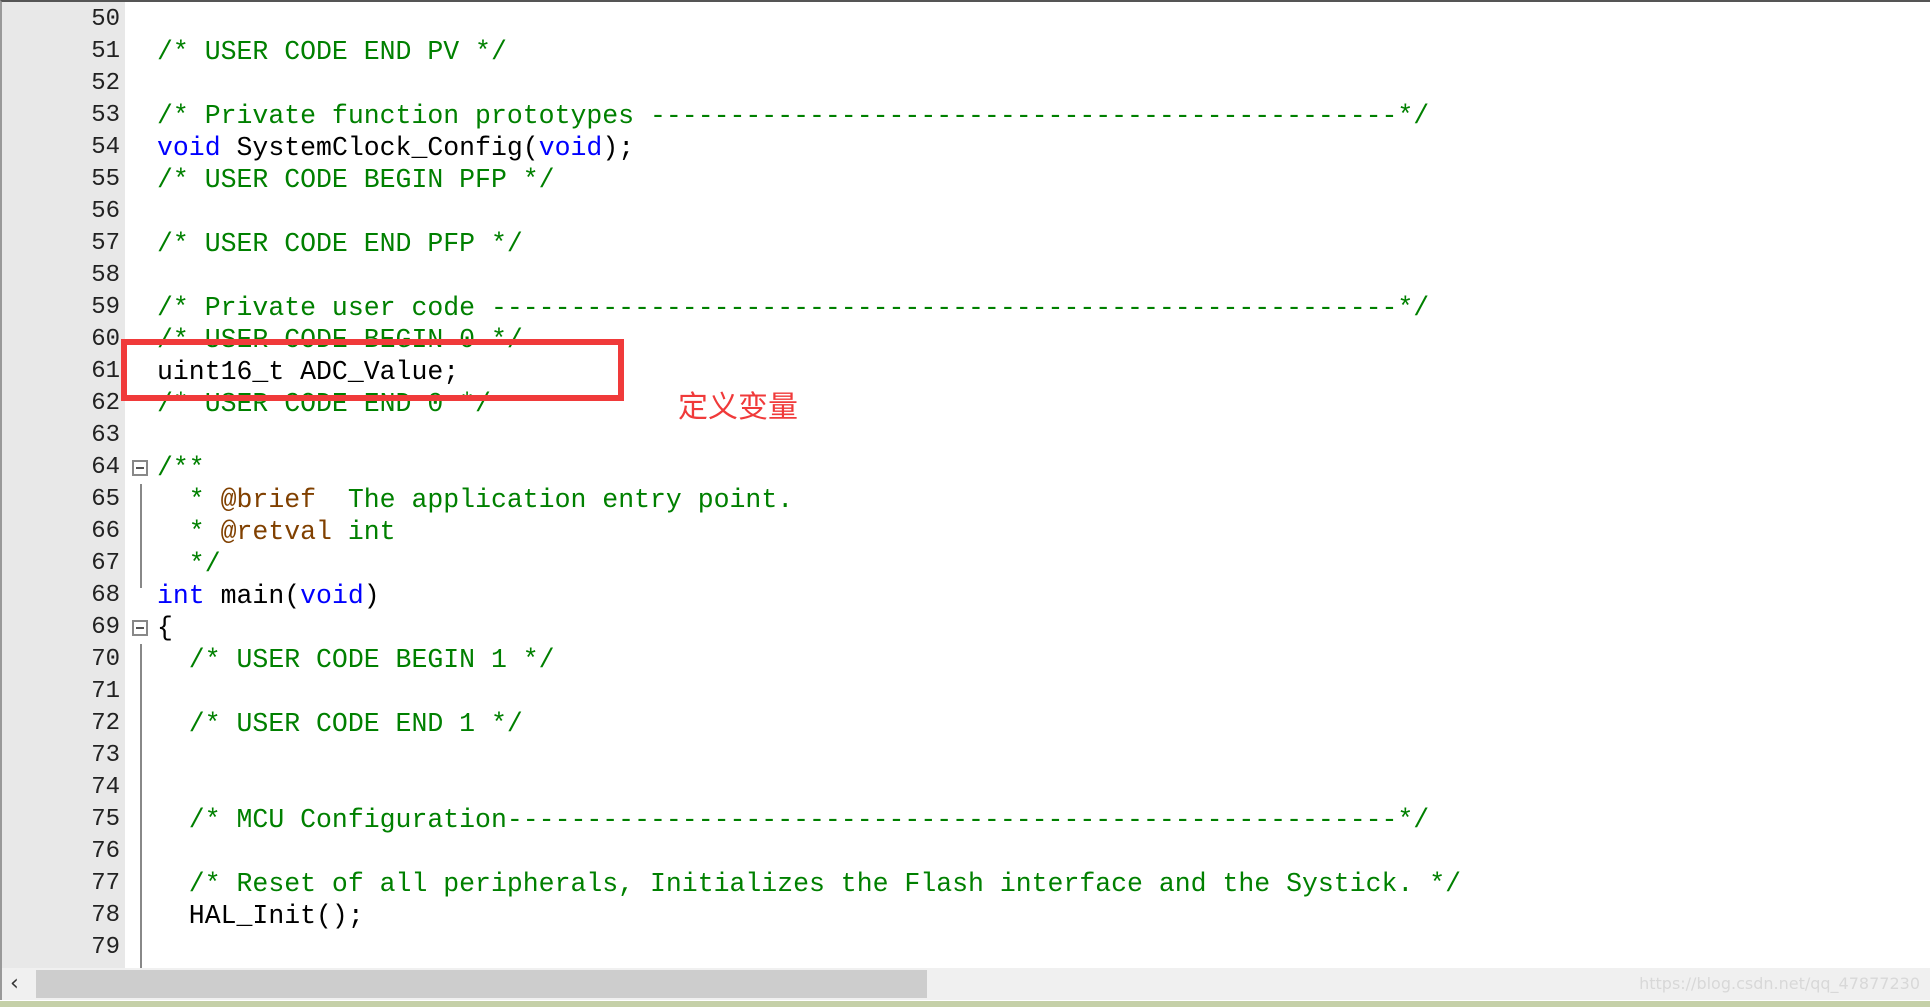 The image size is (1930, 1007). Describe the element at coordinates (966, 564) in the screenshot. I see `code-line: 67 */` at that location.